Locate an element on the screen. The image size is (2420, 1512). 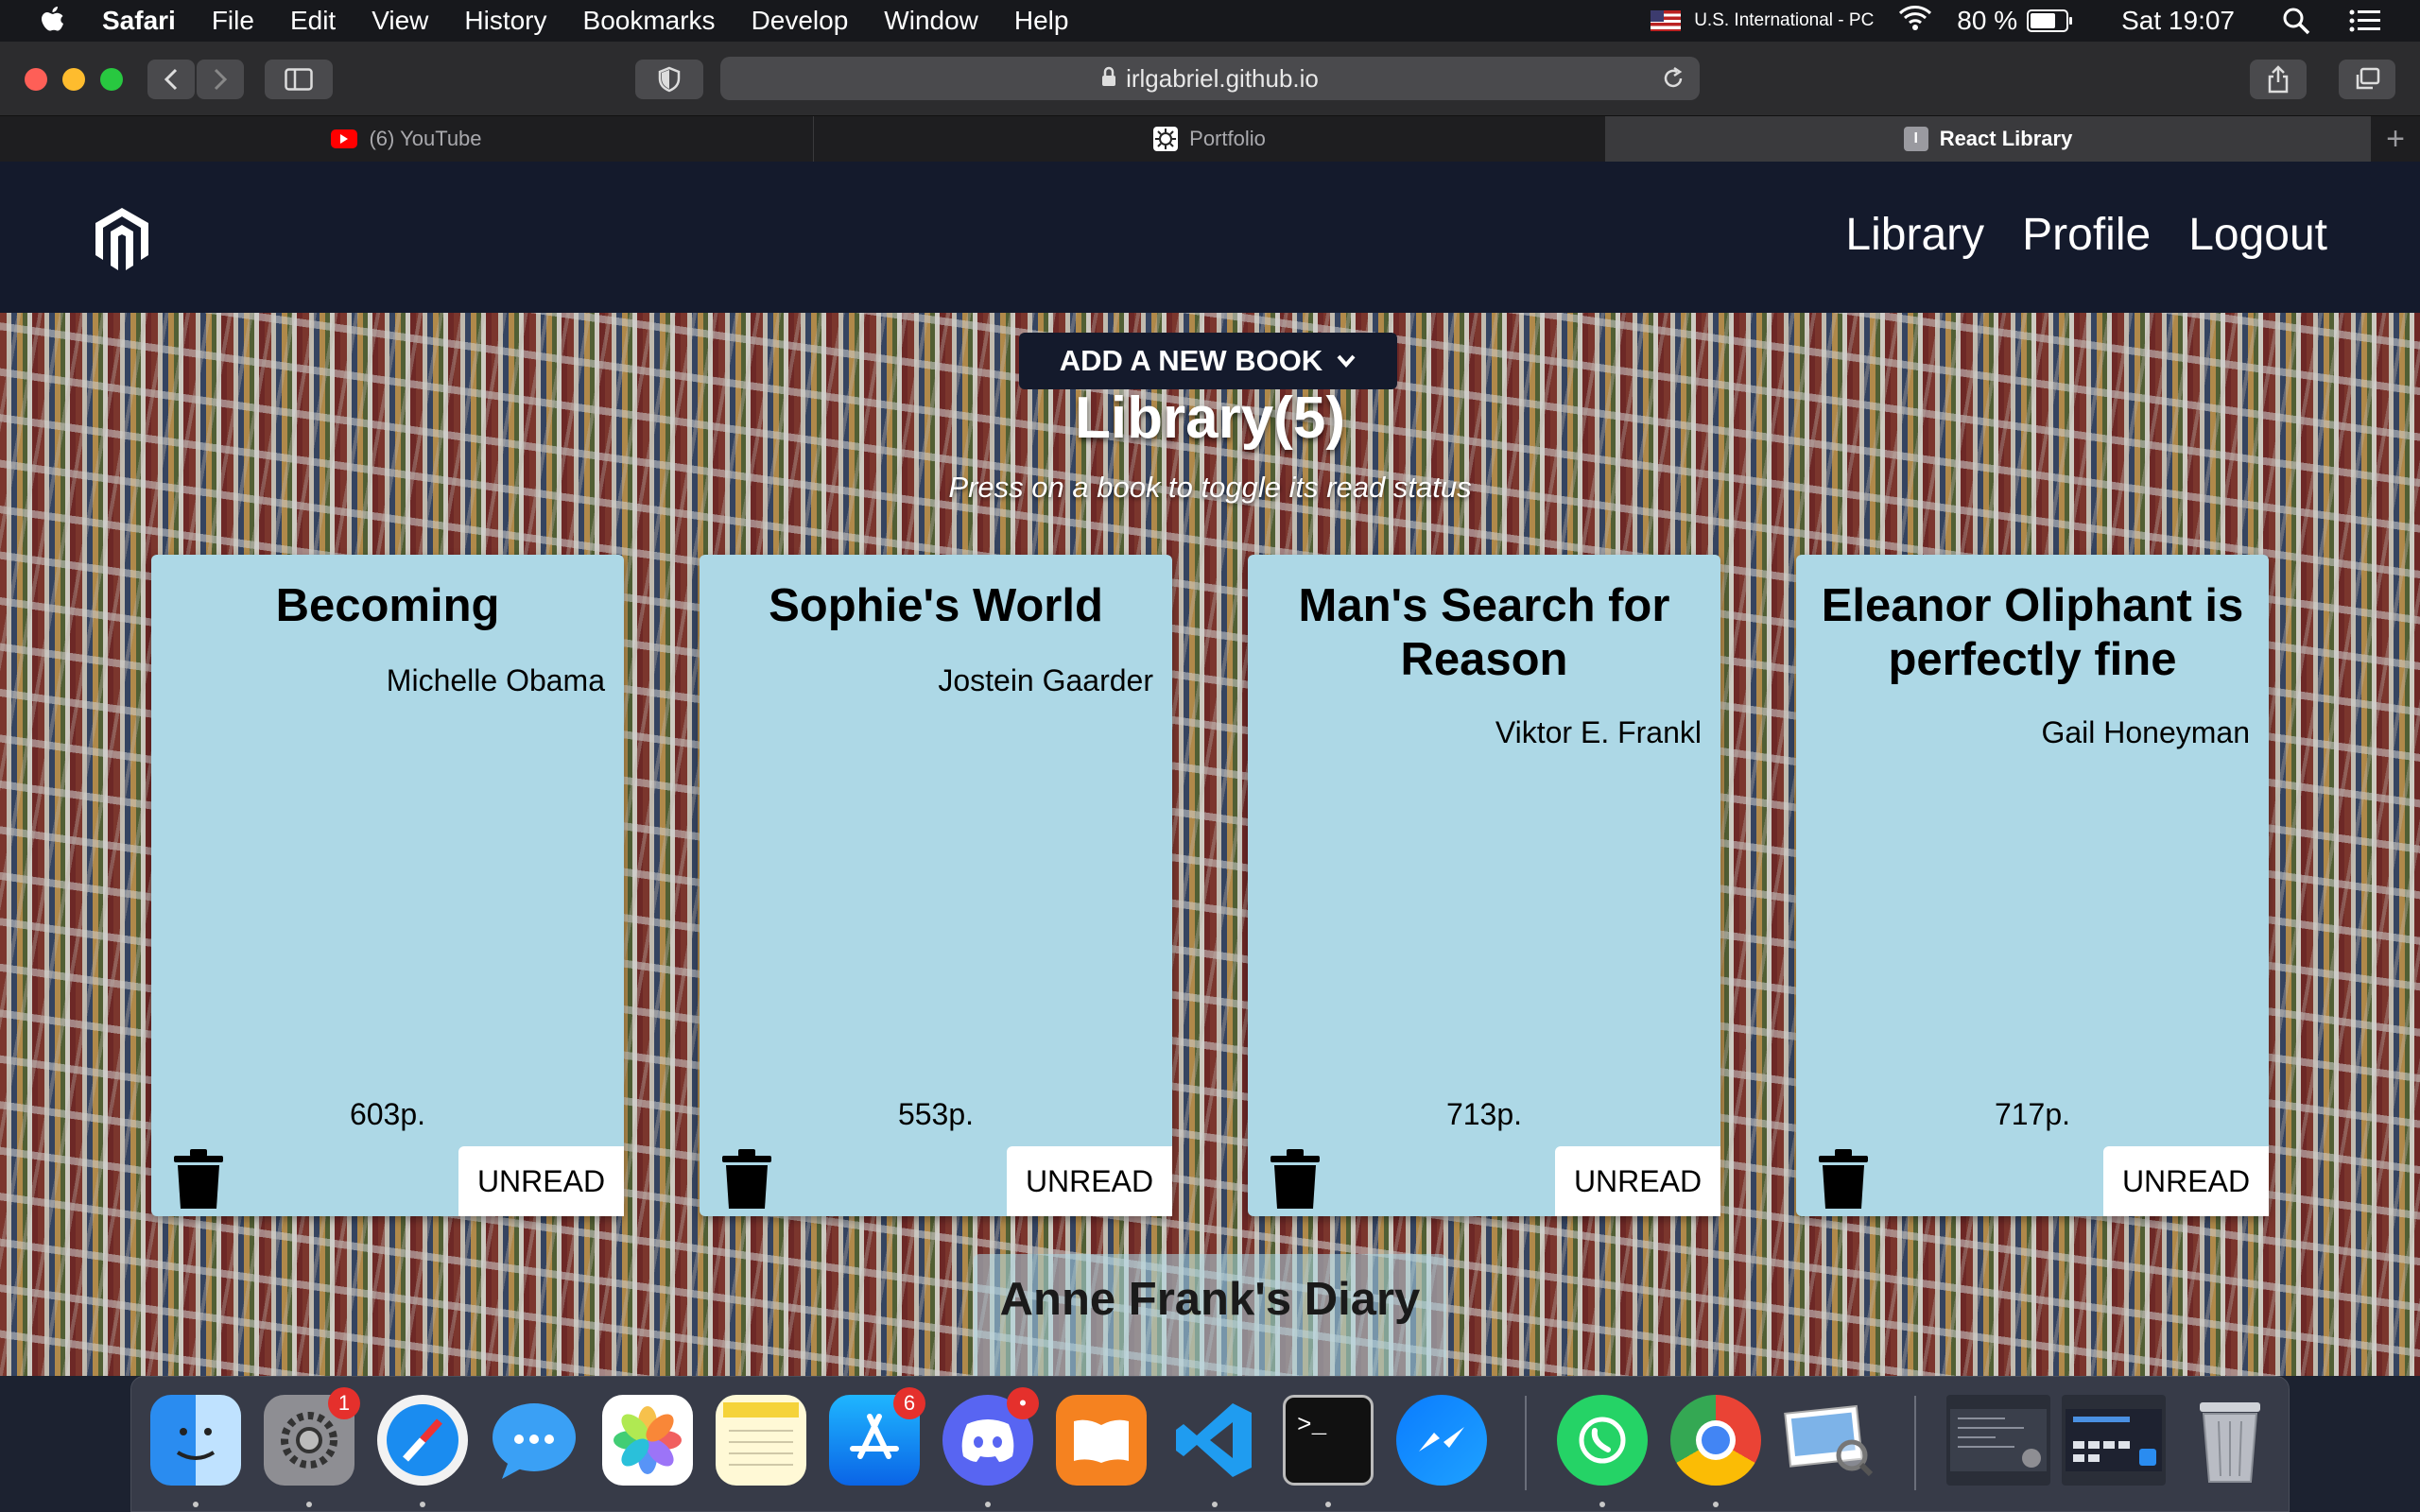
nav-logout: Logout is located at coordinates (2257, 235).